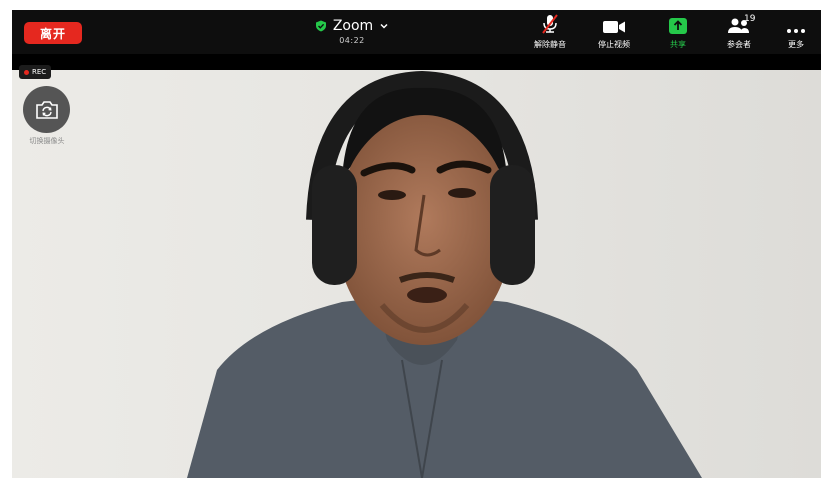 Image resolution: width=835 pixels, height=488 pixels. Describe the element at coordinates (47, 141) in the screenshot. I see `switch-camera-label: 切换摄像头` at that location.